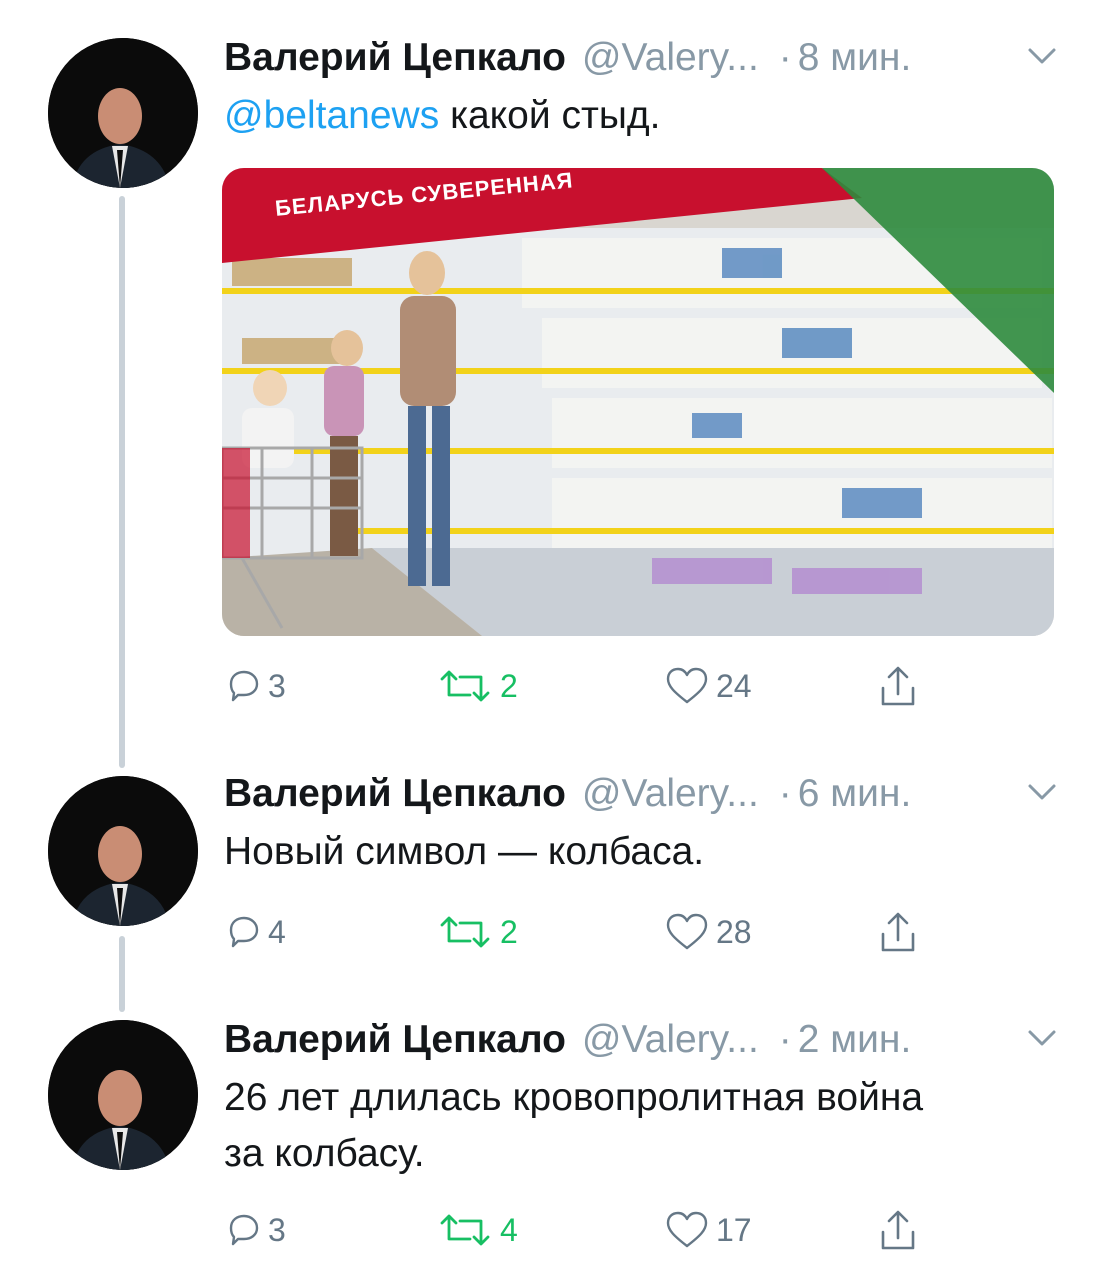 Image resolution: width=1103 pixels, height=1280 pixels. Describe the element at coordinates (464, 851) in the screenshot. I see `tweet-text: Новый символ — колбаса.` at that location.